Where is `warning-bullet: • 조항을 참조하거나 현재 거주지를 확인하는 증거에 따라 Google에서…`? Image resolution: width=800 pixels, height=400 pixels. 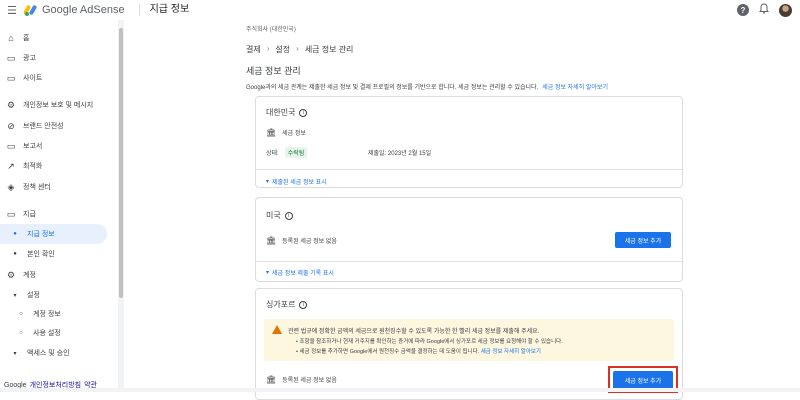 warning-bullet: • 조항을 참조하거나 현재 거주지를 확인하는 증거에 따라 Google에서… is located at coordinates (429, 342).